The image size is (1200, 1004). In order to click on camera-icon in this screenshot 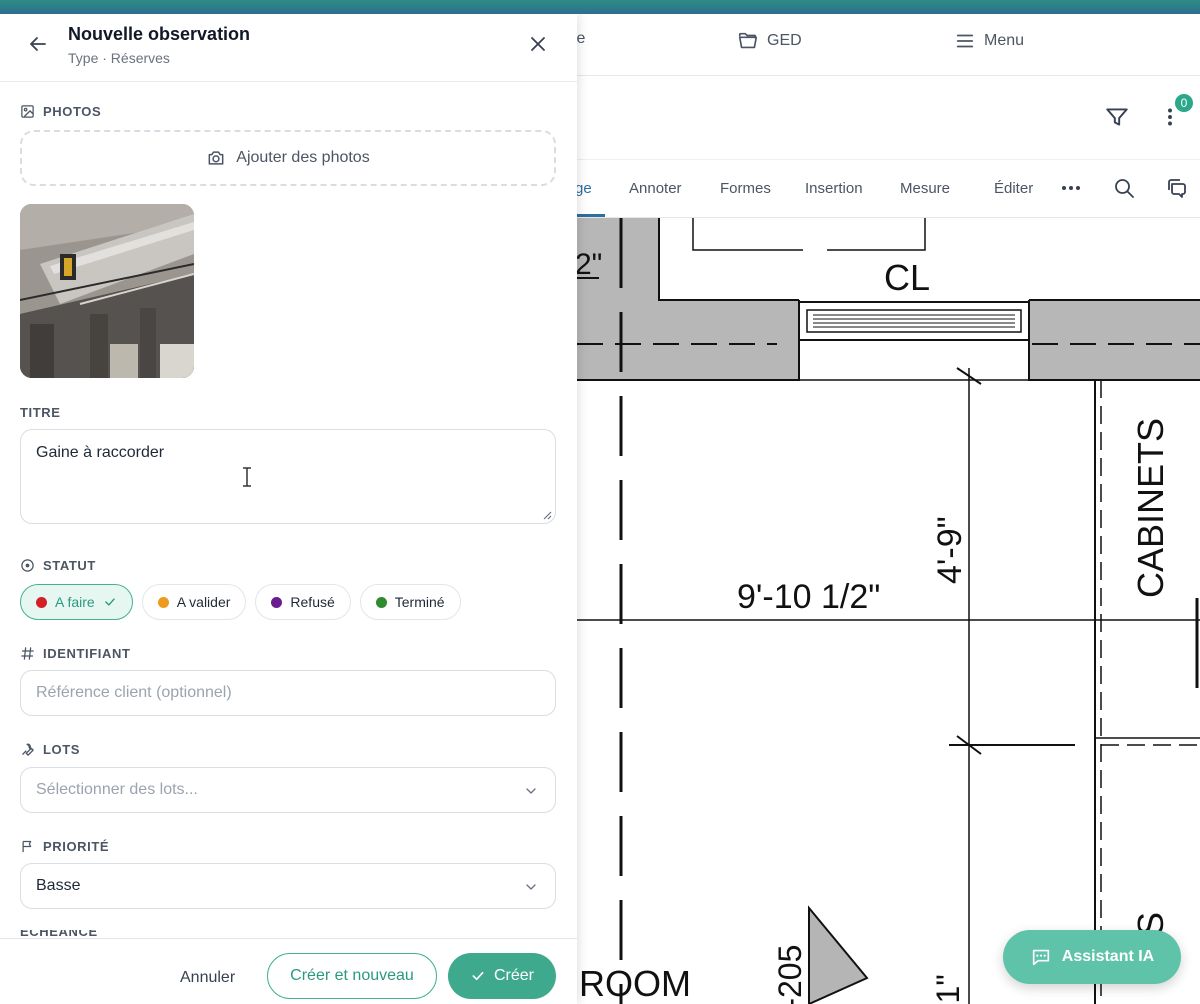, I will do `click(216, 158)`.